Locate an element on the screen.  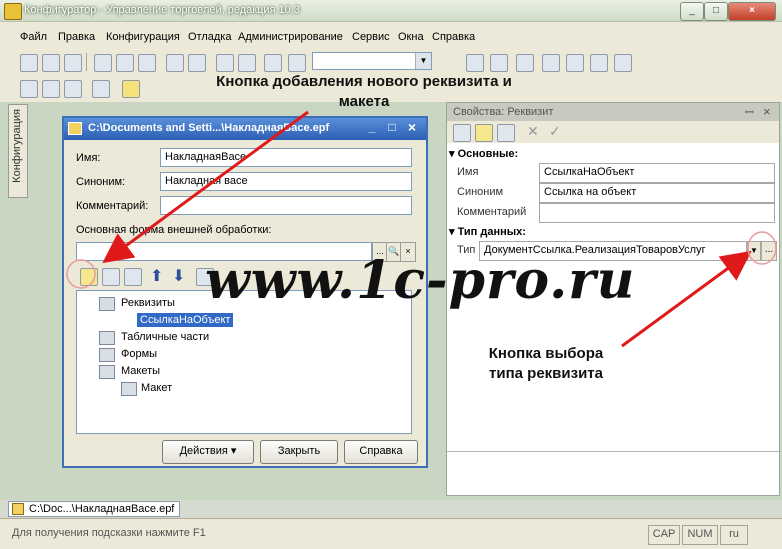
module-icon is located at coordinates (623, 63).